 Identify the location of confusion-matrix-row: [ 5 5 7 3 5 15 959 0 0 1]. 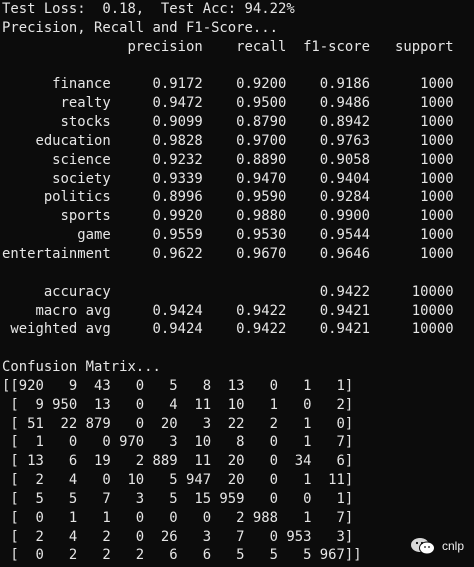
(178, 498).